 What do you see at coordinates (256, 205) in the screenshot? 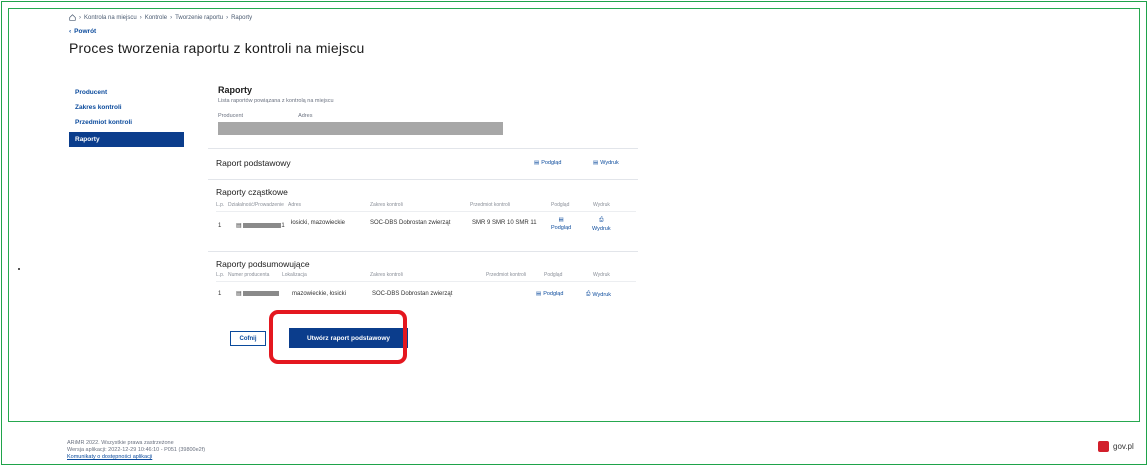
I see `col-header-dzialalnosc: Działalność/Prowadzenie` at bounding box center [256, 205].